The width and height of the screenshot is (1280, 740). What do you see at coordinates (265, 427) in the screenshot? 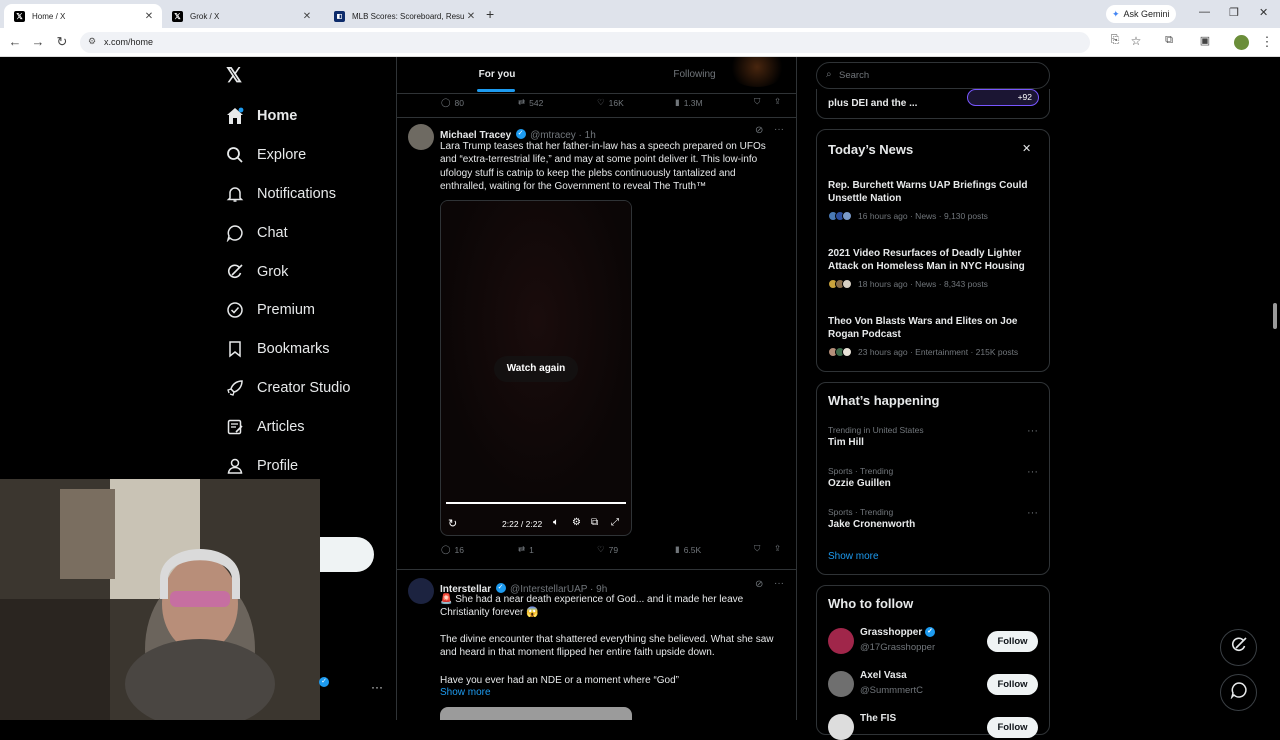
I see `sidebar-item-articles: Articles` at bounding box center [265, 427].